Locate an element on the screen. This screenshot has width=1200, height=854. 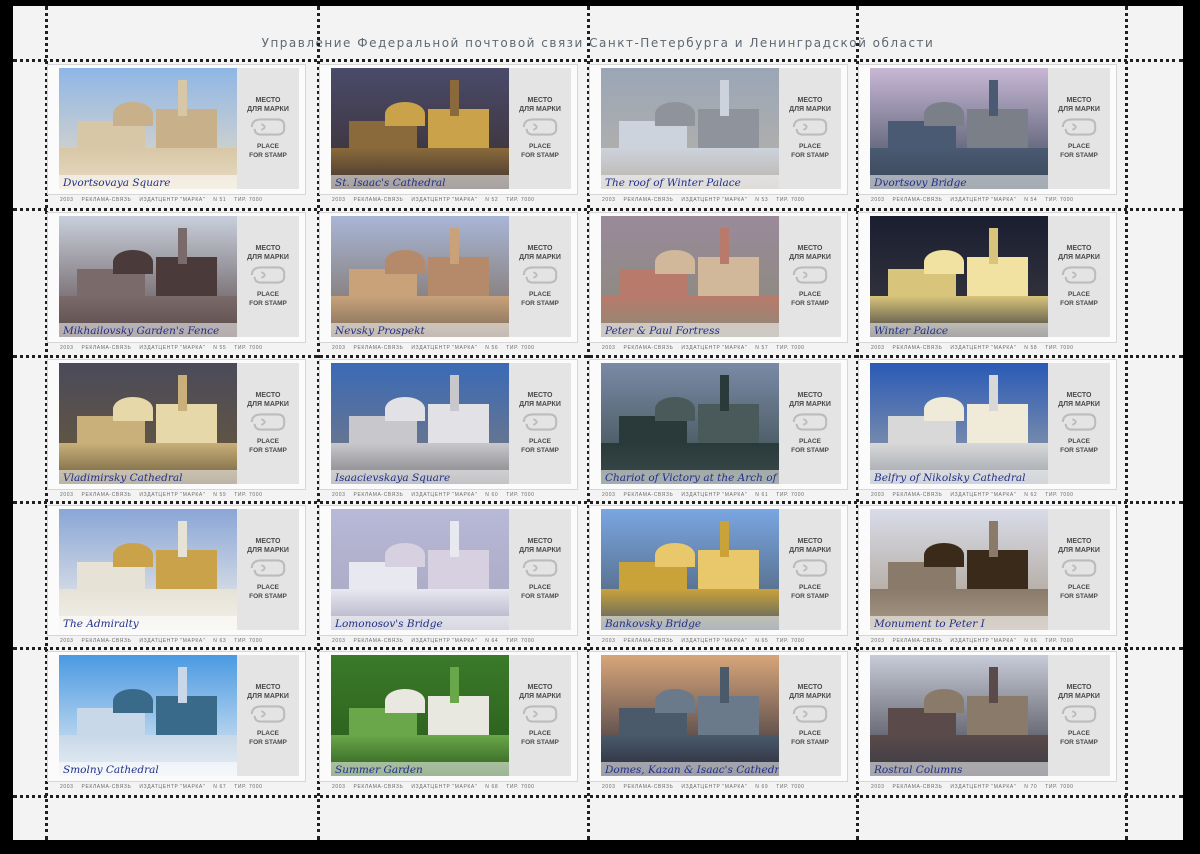
stamp-photo: The roof of Winter Palace is located at coordinates (691, 128).